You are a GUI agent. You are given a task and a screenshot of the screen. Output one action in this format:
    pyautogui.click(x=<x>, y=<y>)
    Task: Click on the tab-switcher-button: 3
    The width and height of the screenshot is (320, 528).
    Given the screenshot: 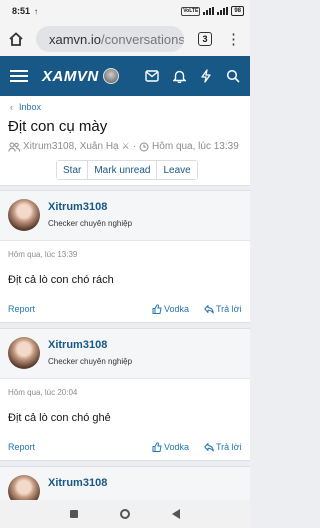 What is the action you would take?
    pyautogui.click(x=205, y=39)
    